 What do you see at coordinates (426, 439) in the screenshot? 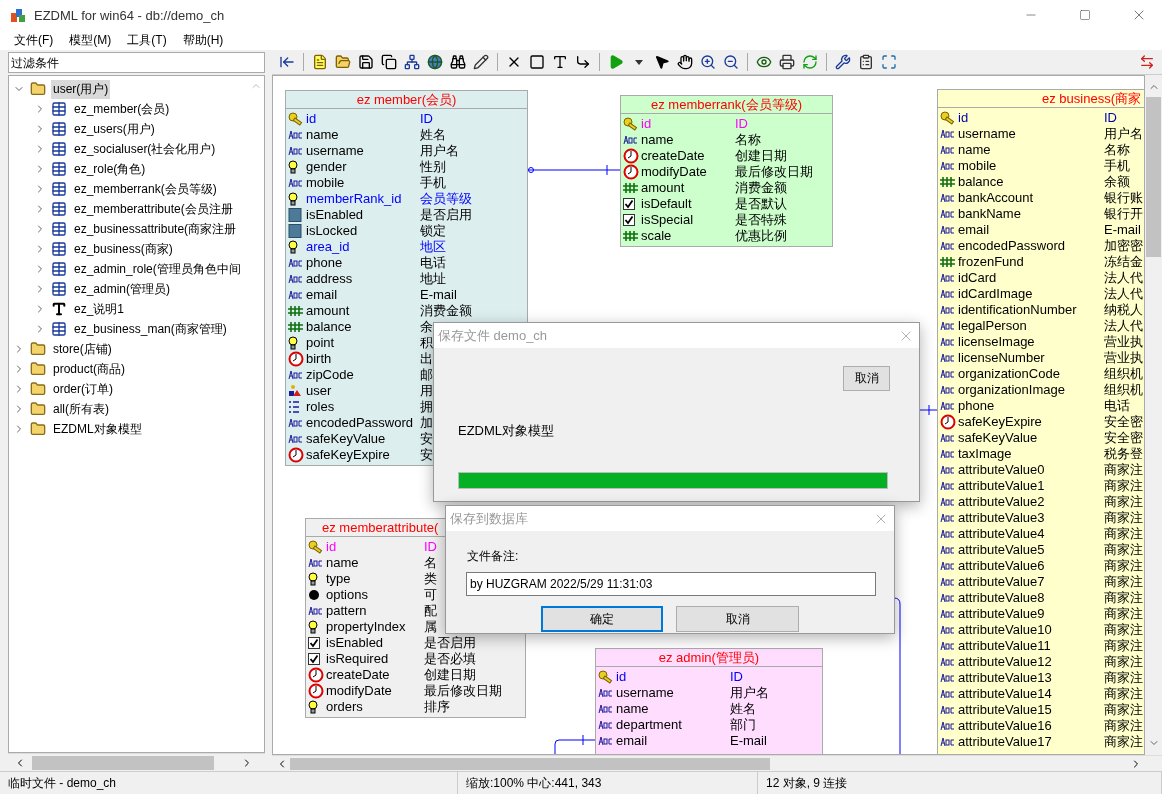
I see `field-comment: 安` at bounding box center [426, 439].